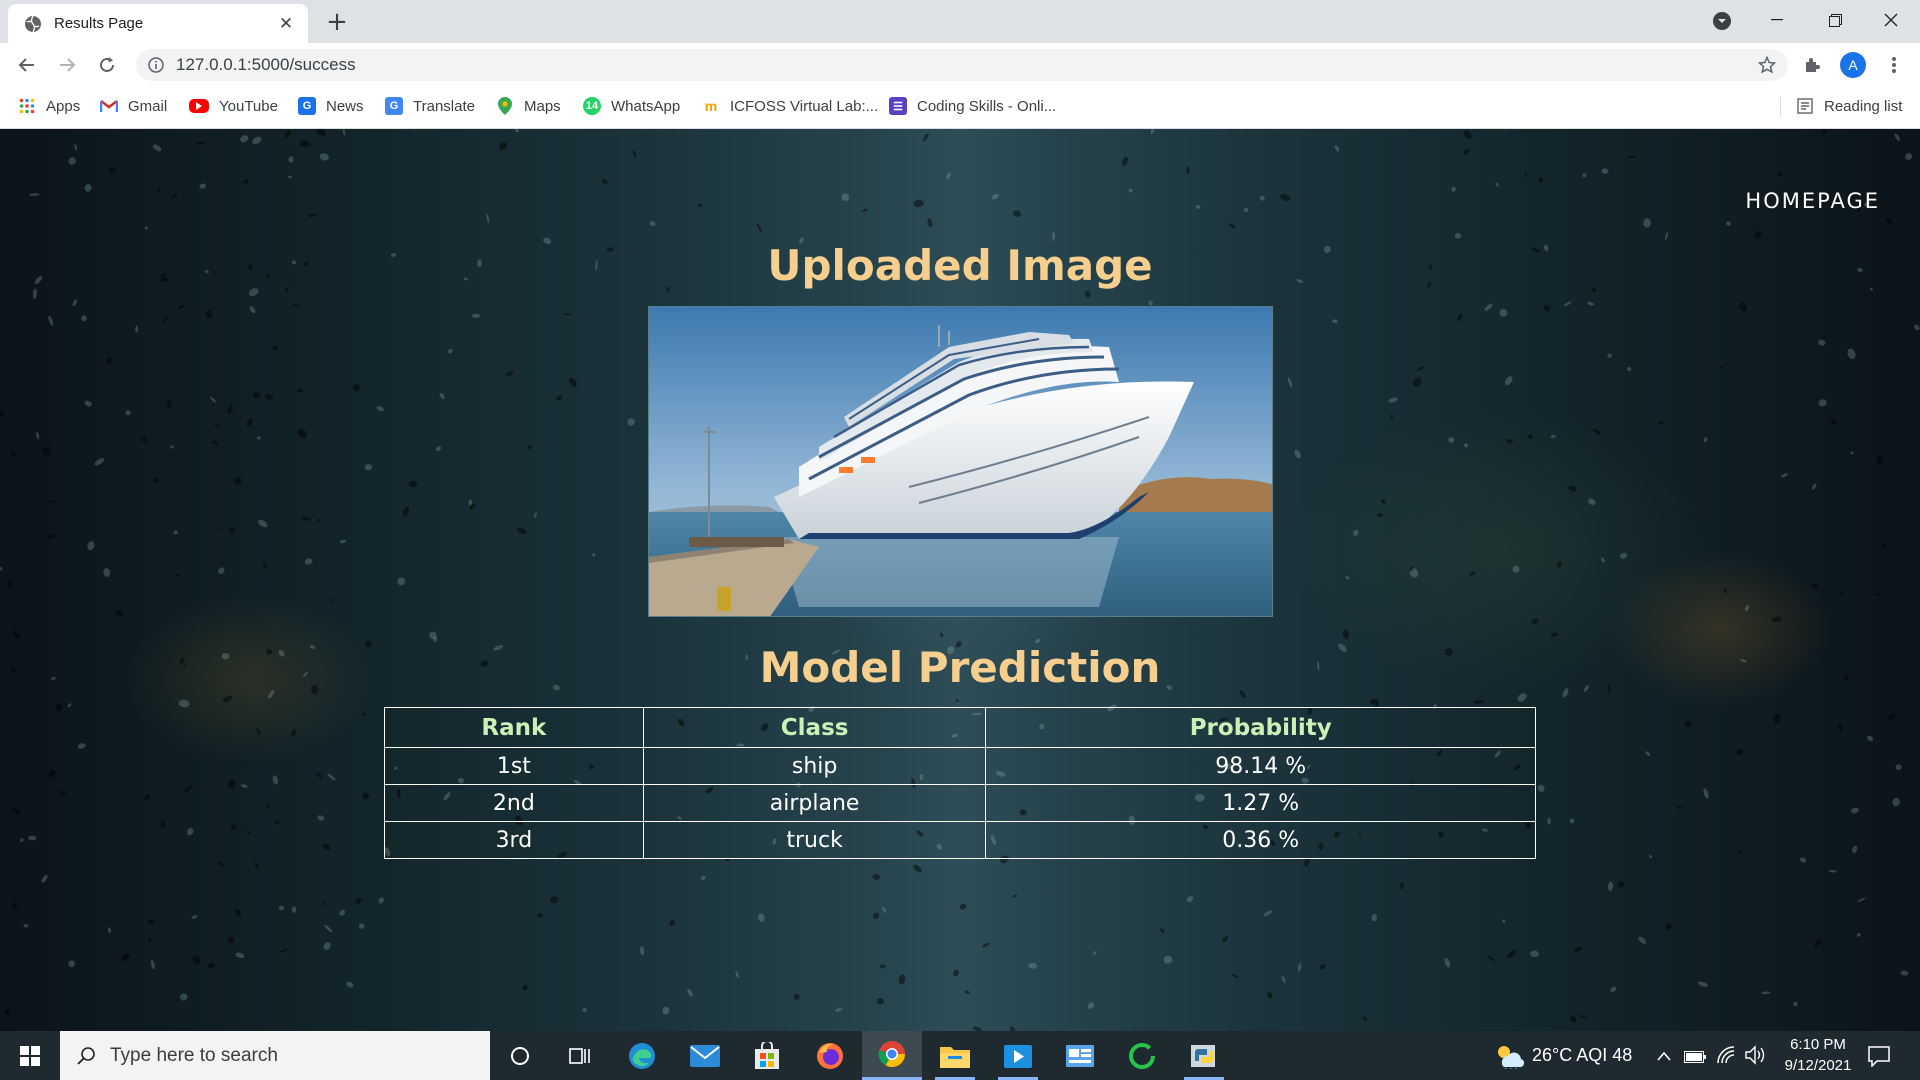 Image resolution: width=1920 pixels, height=1080 pixels. I want to click on site-info-icon, so click(156, 65).